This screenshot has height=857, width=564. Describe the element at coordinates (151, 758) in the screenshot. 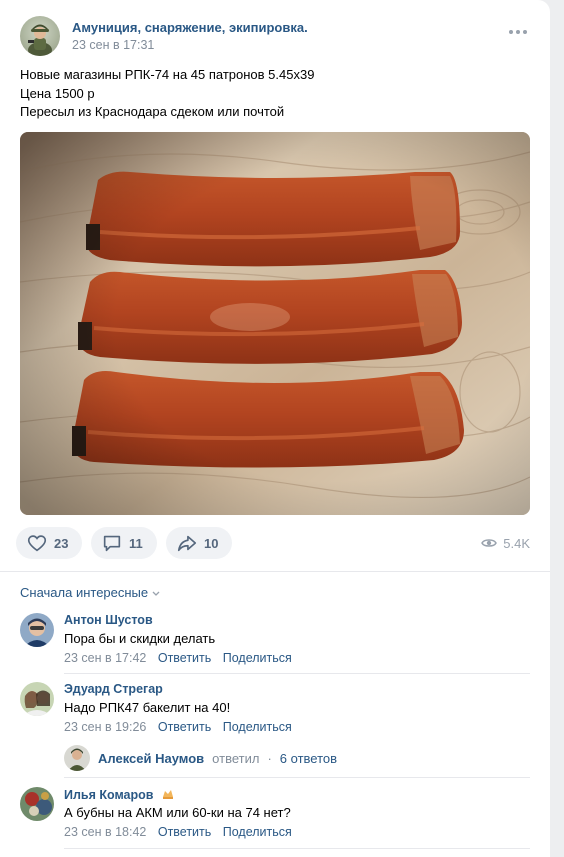

I see `reply-author: Алексей Наумов` at that location.